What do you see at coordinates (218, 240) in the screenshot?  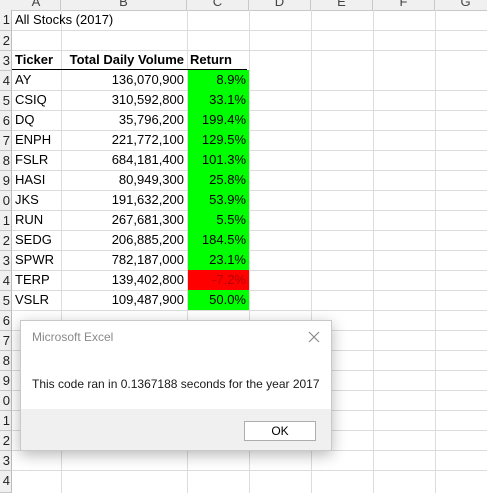 I see `return-cell: 184.5%` at bounding box center [218, 240].